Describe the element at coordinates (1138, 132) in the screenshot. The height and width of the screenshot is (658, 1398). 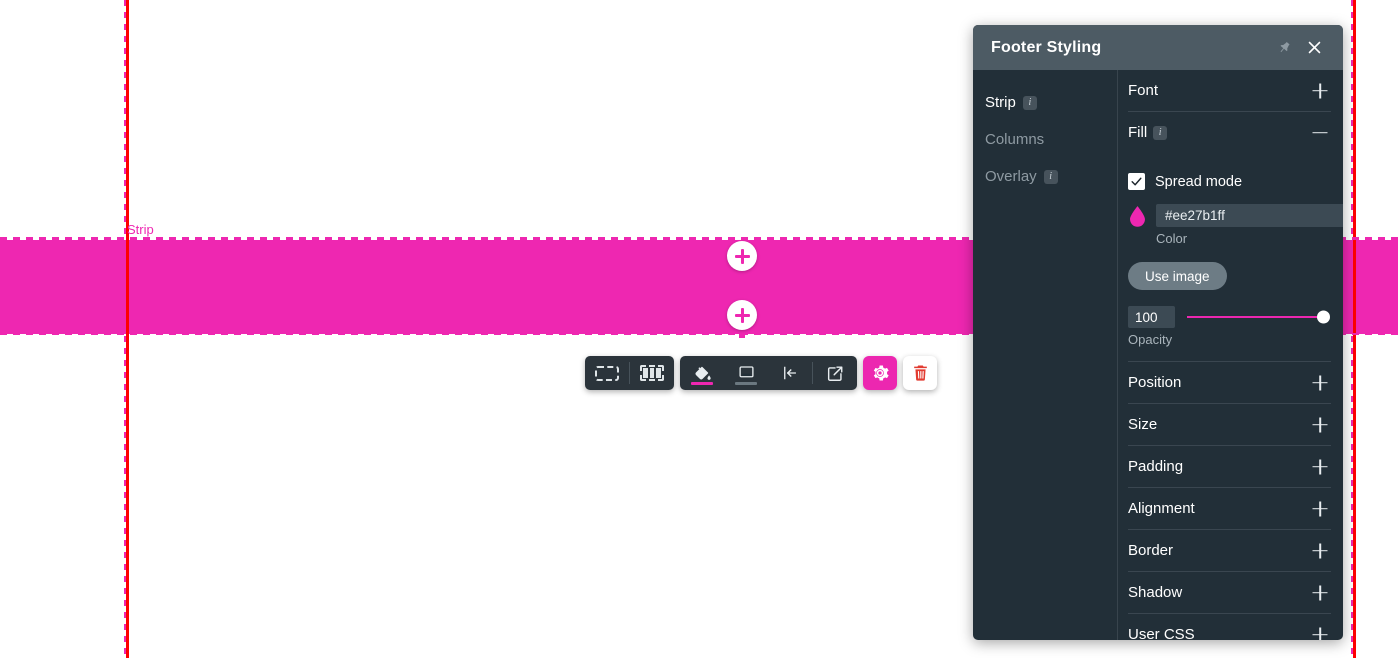
I see `section-label: Fill` at that location.